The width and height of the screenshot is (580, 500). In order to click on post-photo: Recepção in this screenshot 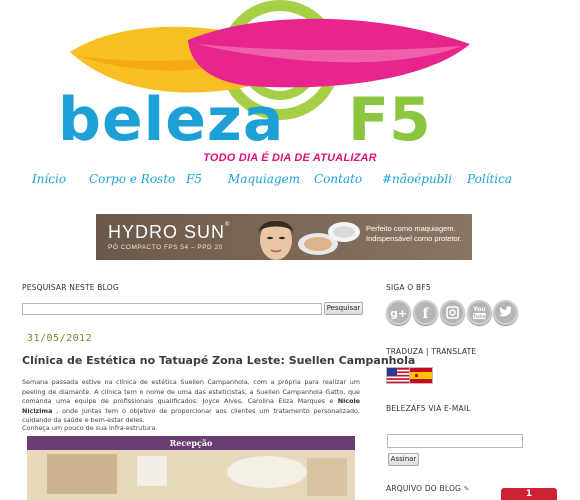, I will do `click(191, 468)`.